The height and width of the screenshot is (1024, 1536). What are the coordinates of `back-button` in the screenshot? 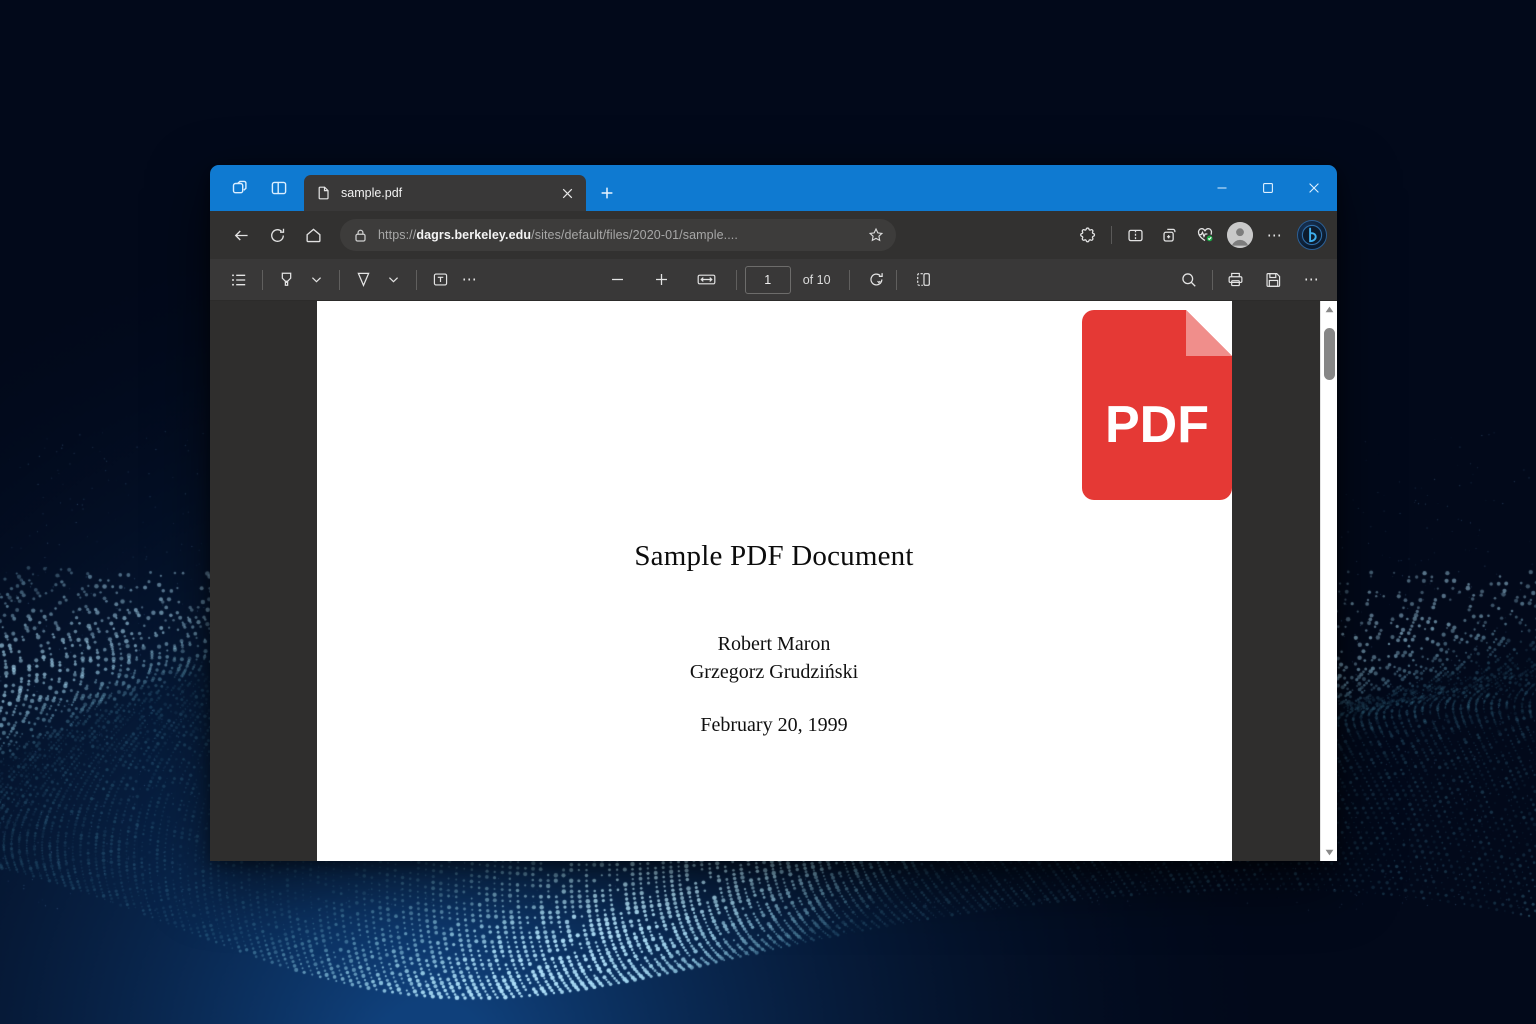 It's located at (241, 235).